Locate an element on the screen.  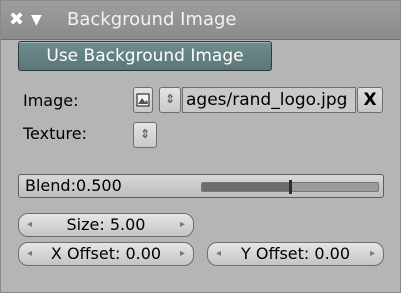
blend-handle is located at coordinates (290, 187).